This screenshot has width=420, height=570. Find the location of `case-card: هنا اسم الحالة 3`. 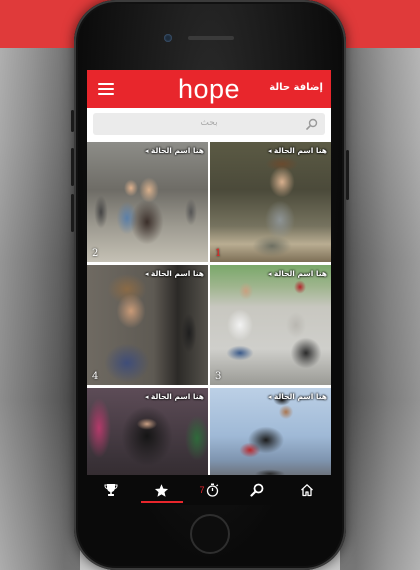

case-card: هنا اسم الحالة 3 is located at coordinates (270, 325).